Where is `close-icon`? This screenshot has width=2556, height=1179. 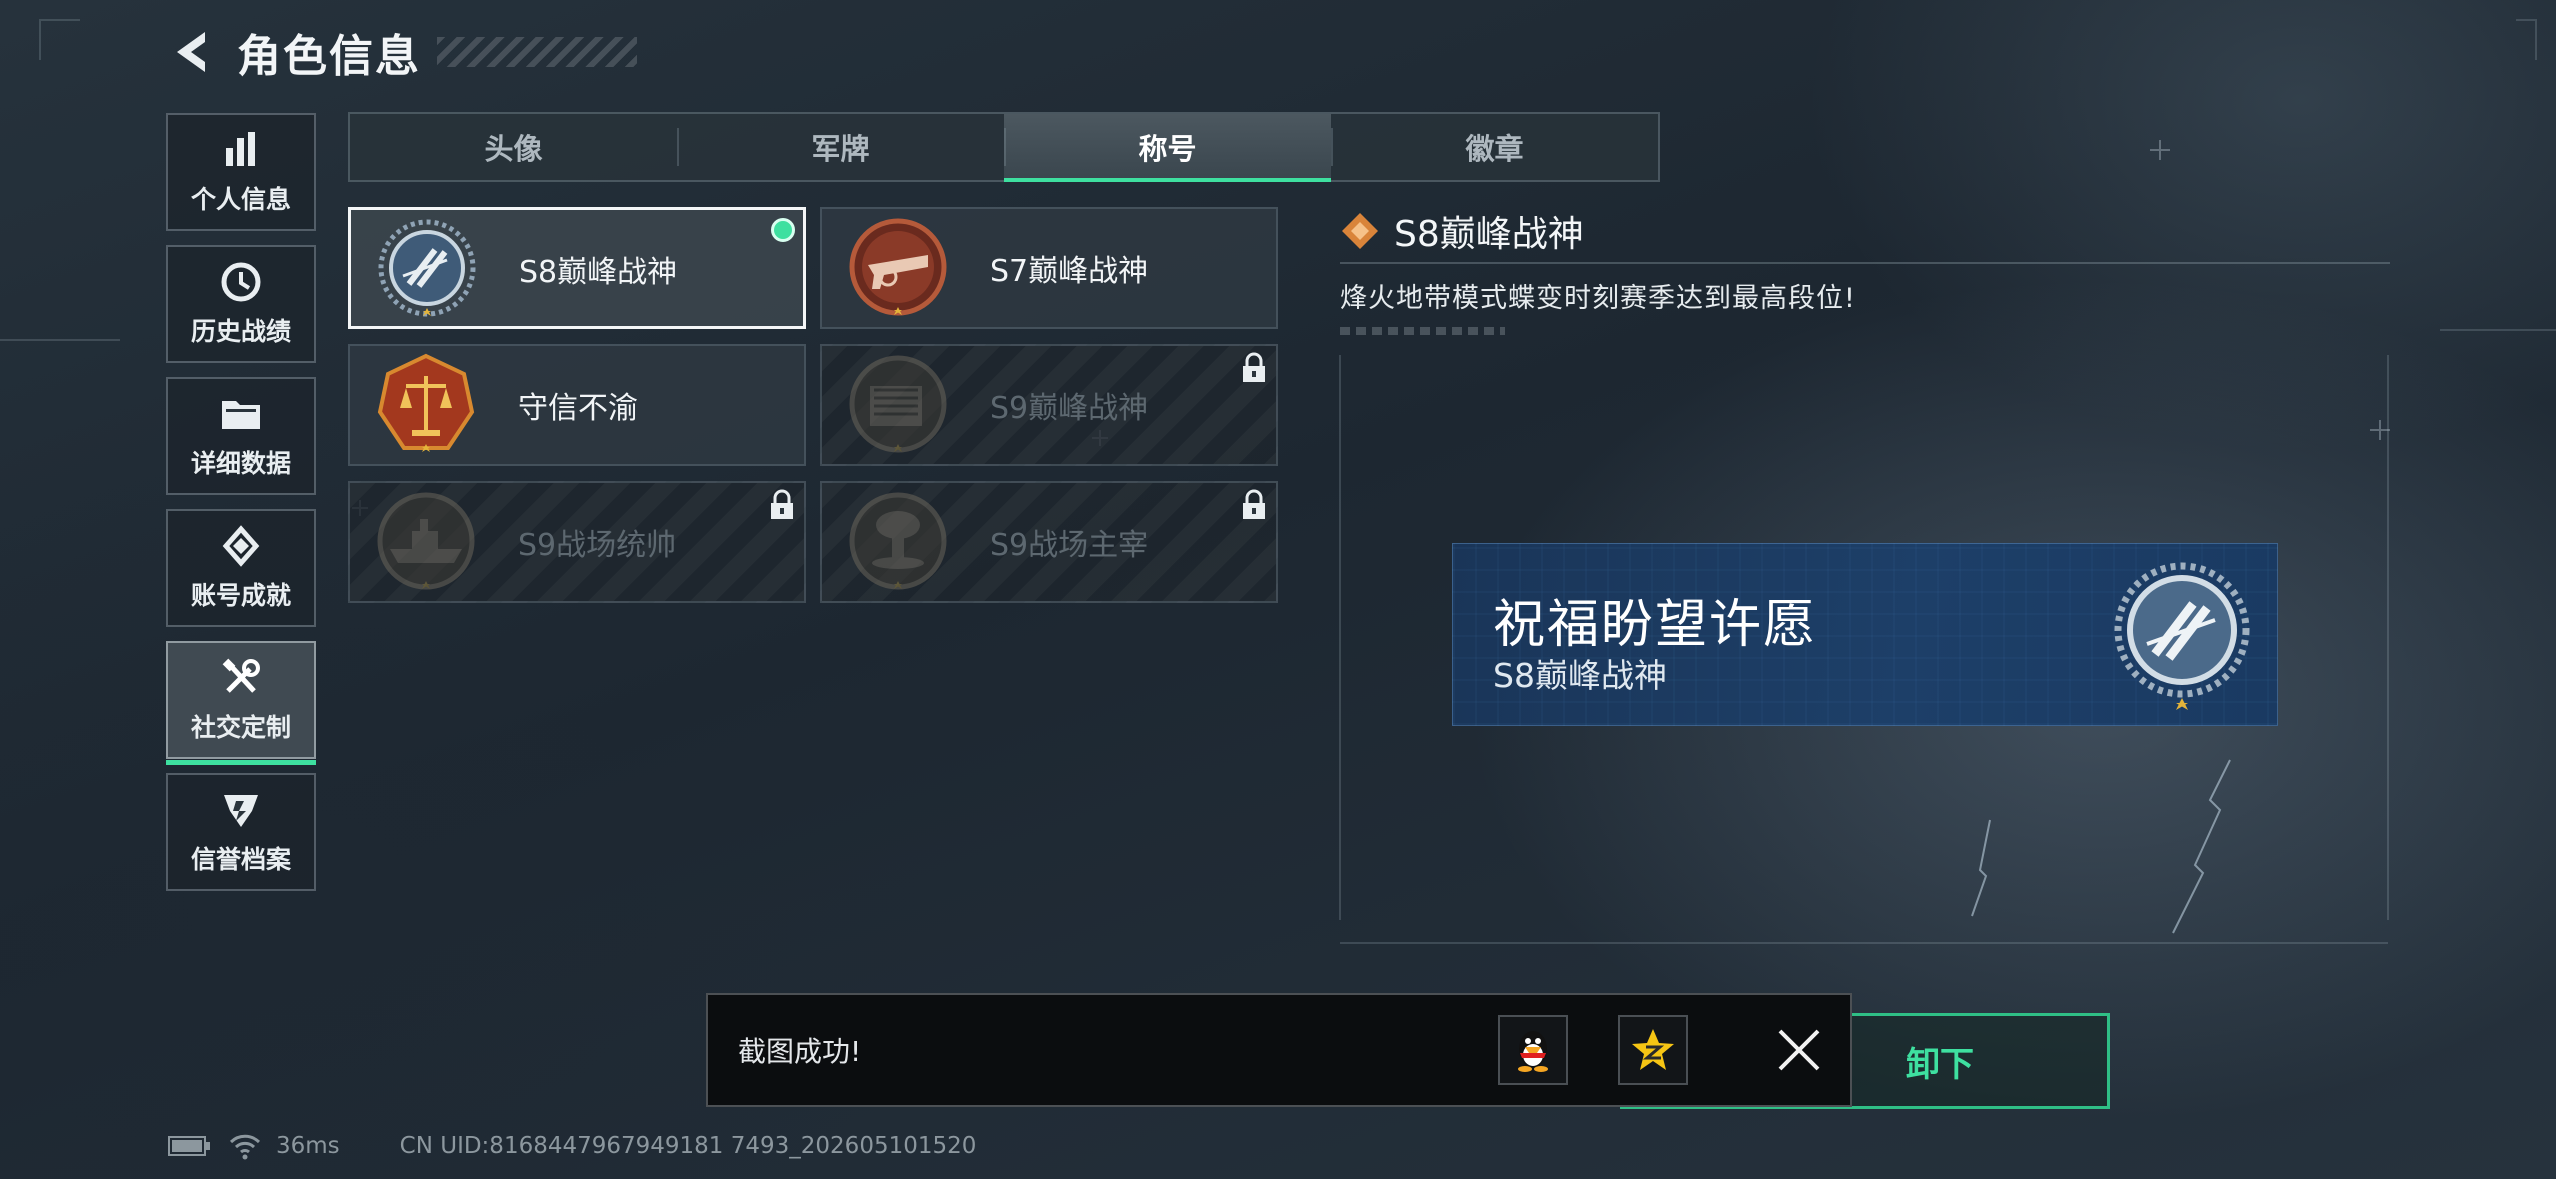
close-icon is located at coordinates (1799, 1050).